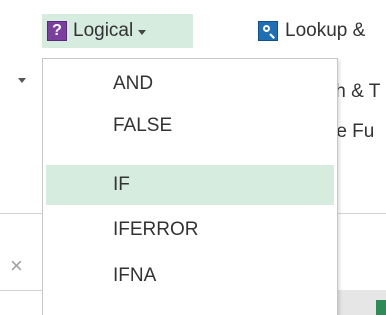  I want to click on logical-functions-button: ? Logical, so click(117, 31).